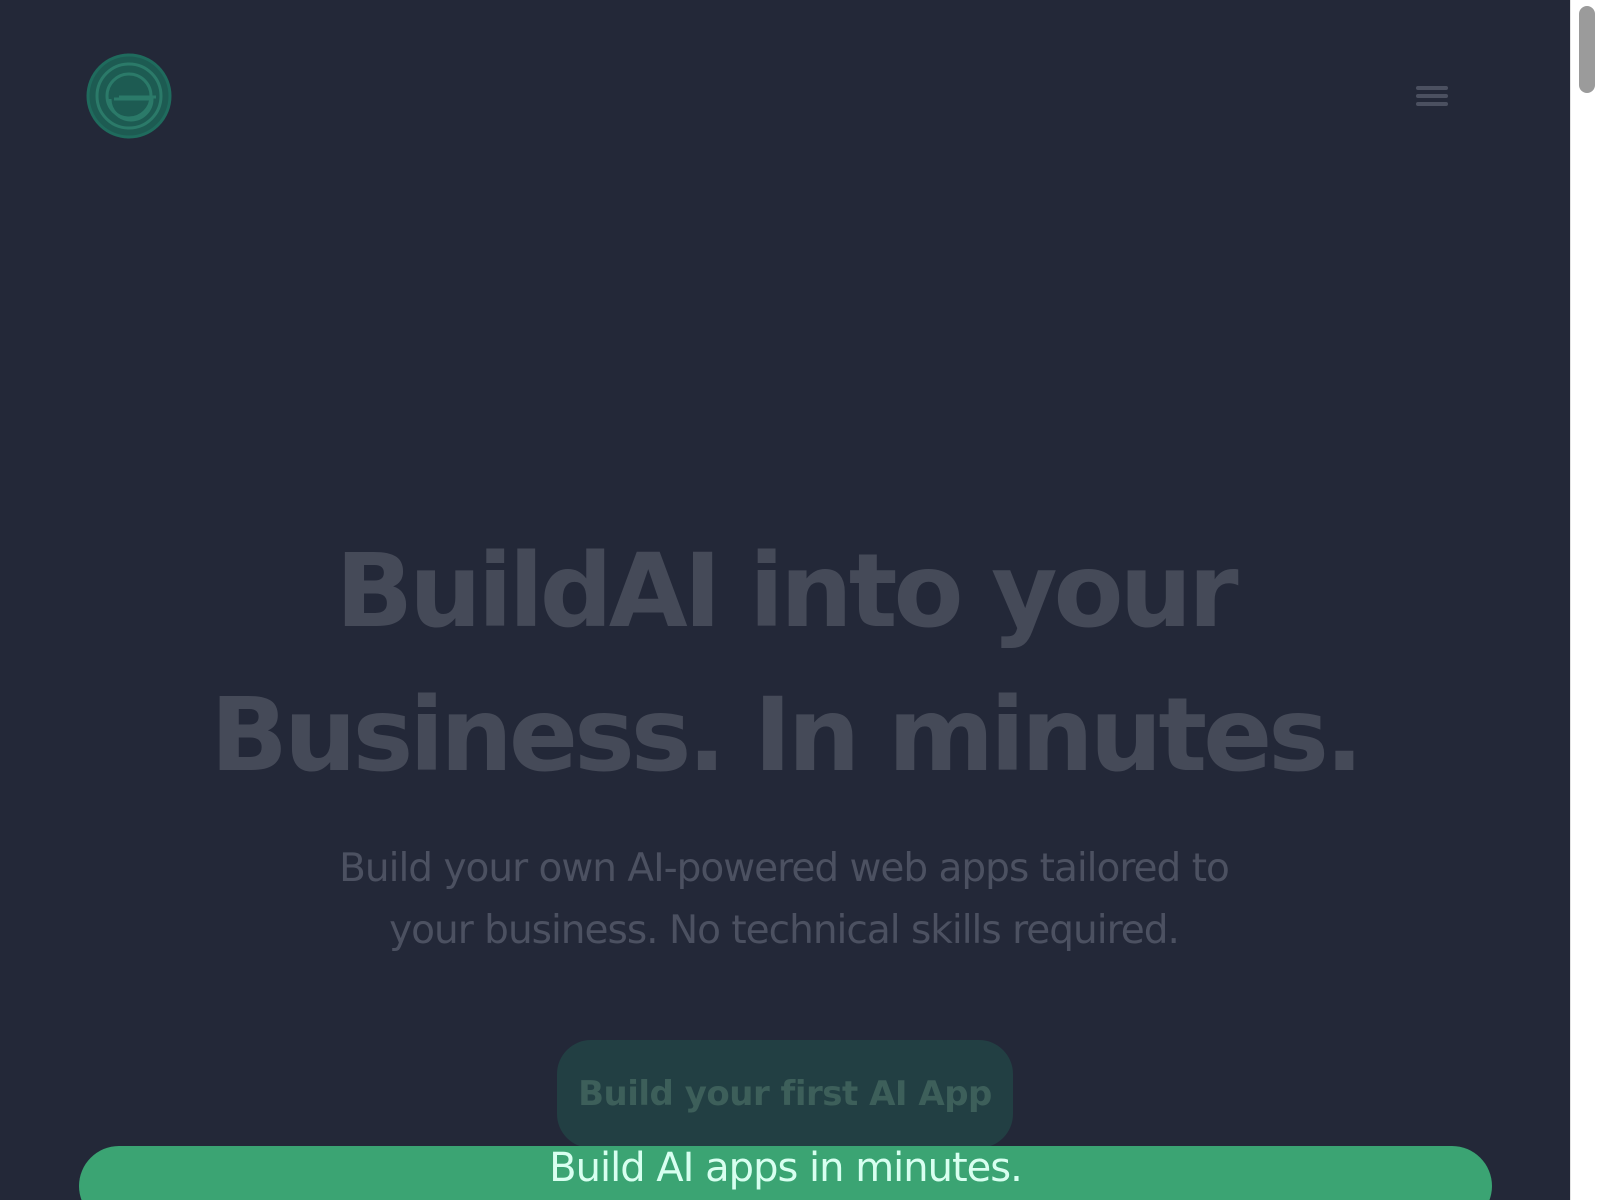 Image resolution: width=1600 pixels, height=1200 pixels. What do you see at coordinates (1585, 600) in the screenshot?
I see `vertical-scrollbar` at bounding box center [1585, 600].